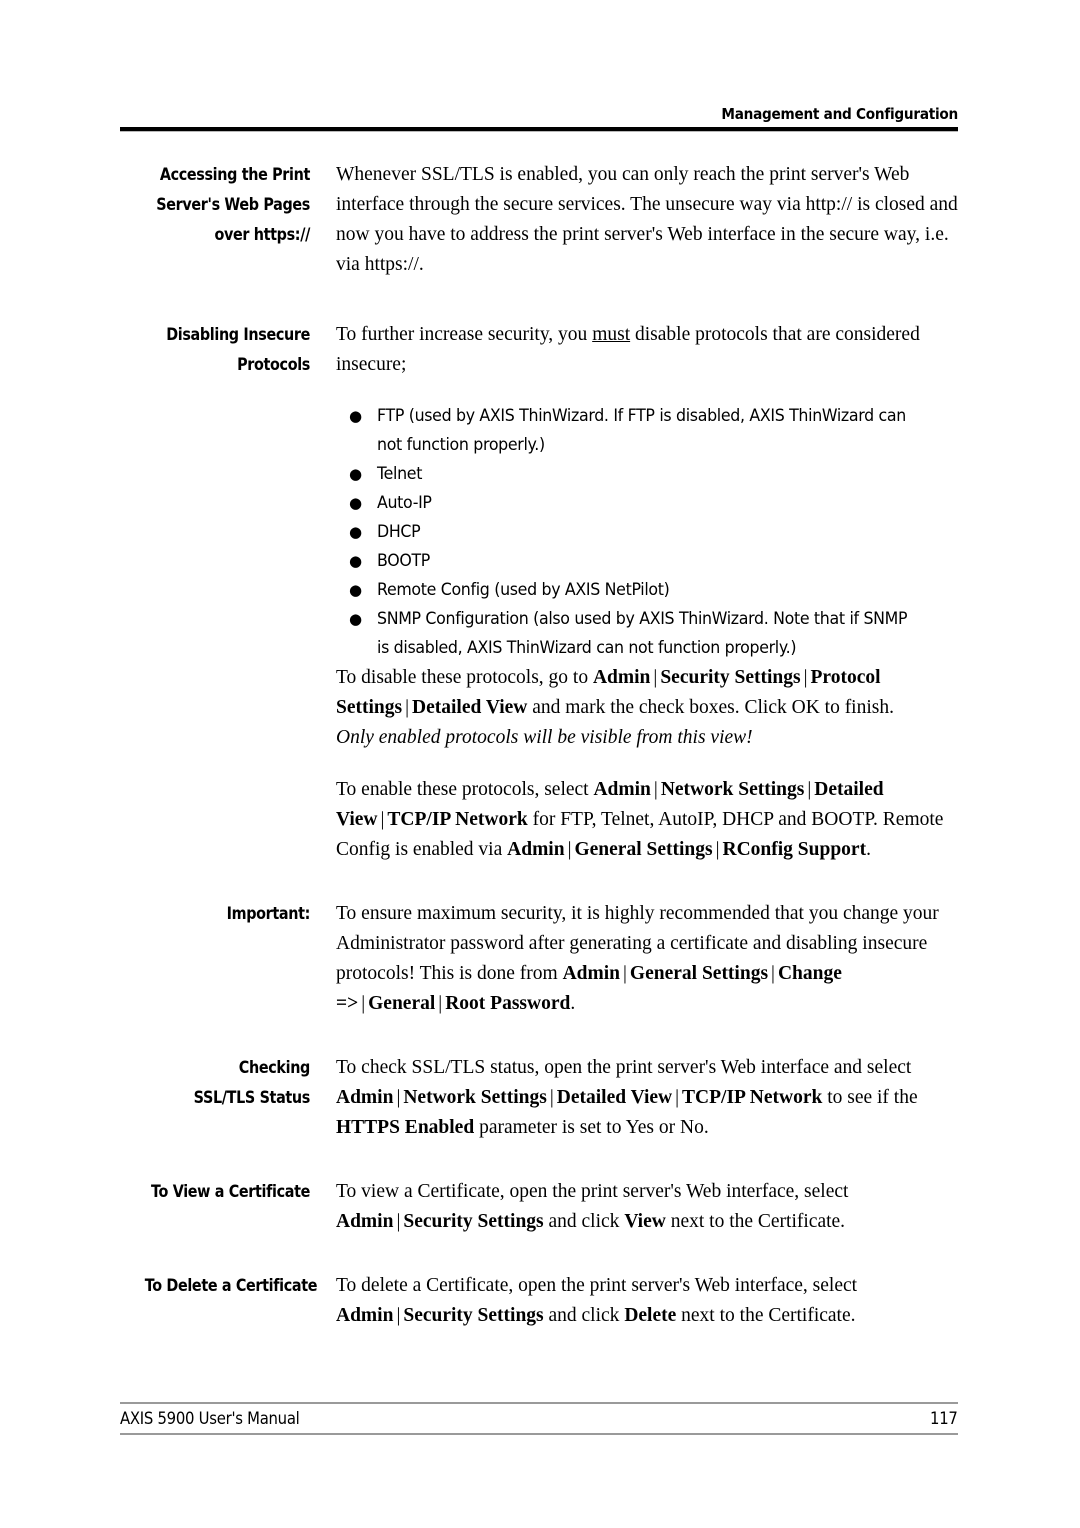 The height and width of the screenshot is (1528, 1080). I want to click on list-item: ● DHCP, so click(647, 532).